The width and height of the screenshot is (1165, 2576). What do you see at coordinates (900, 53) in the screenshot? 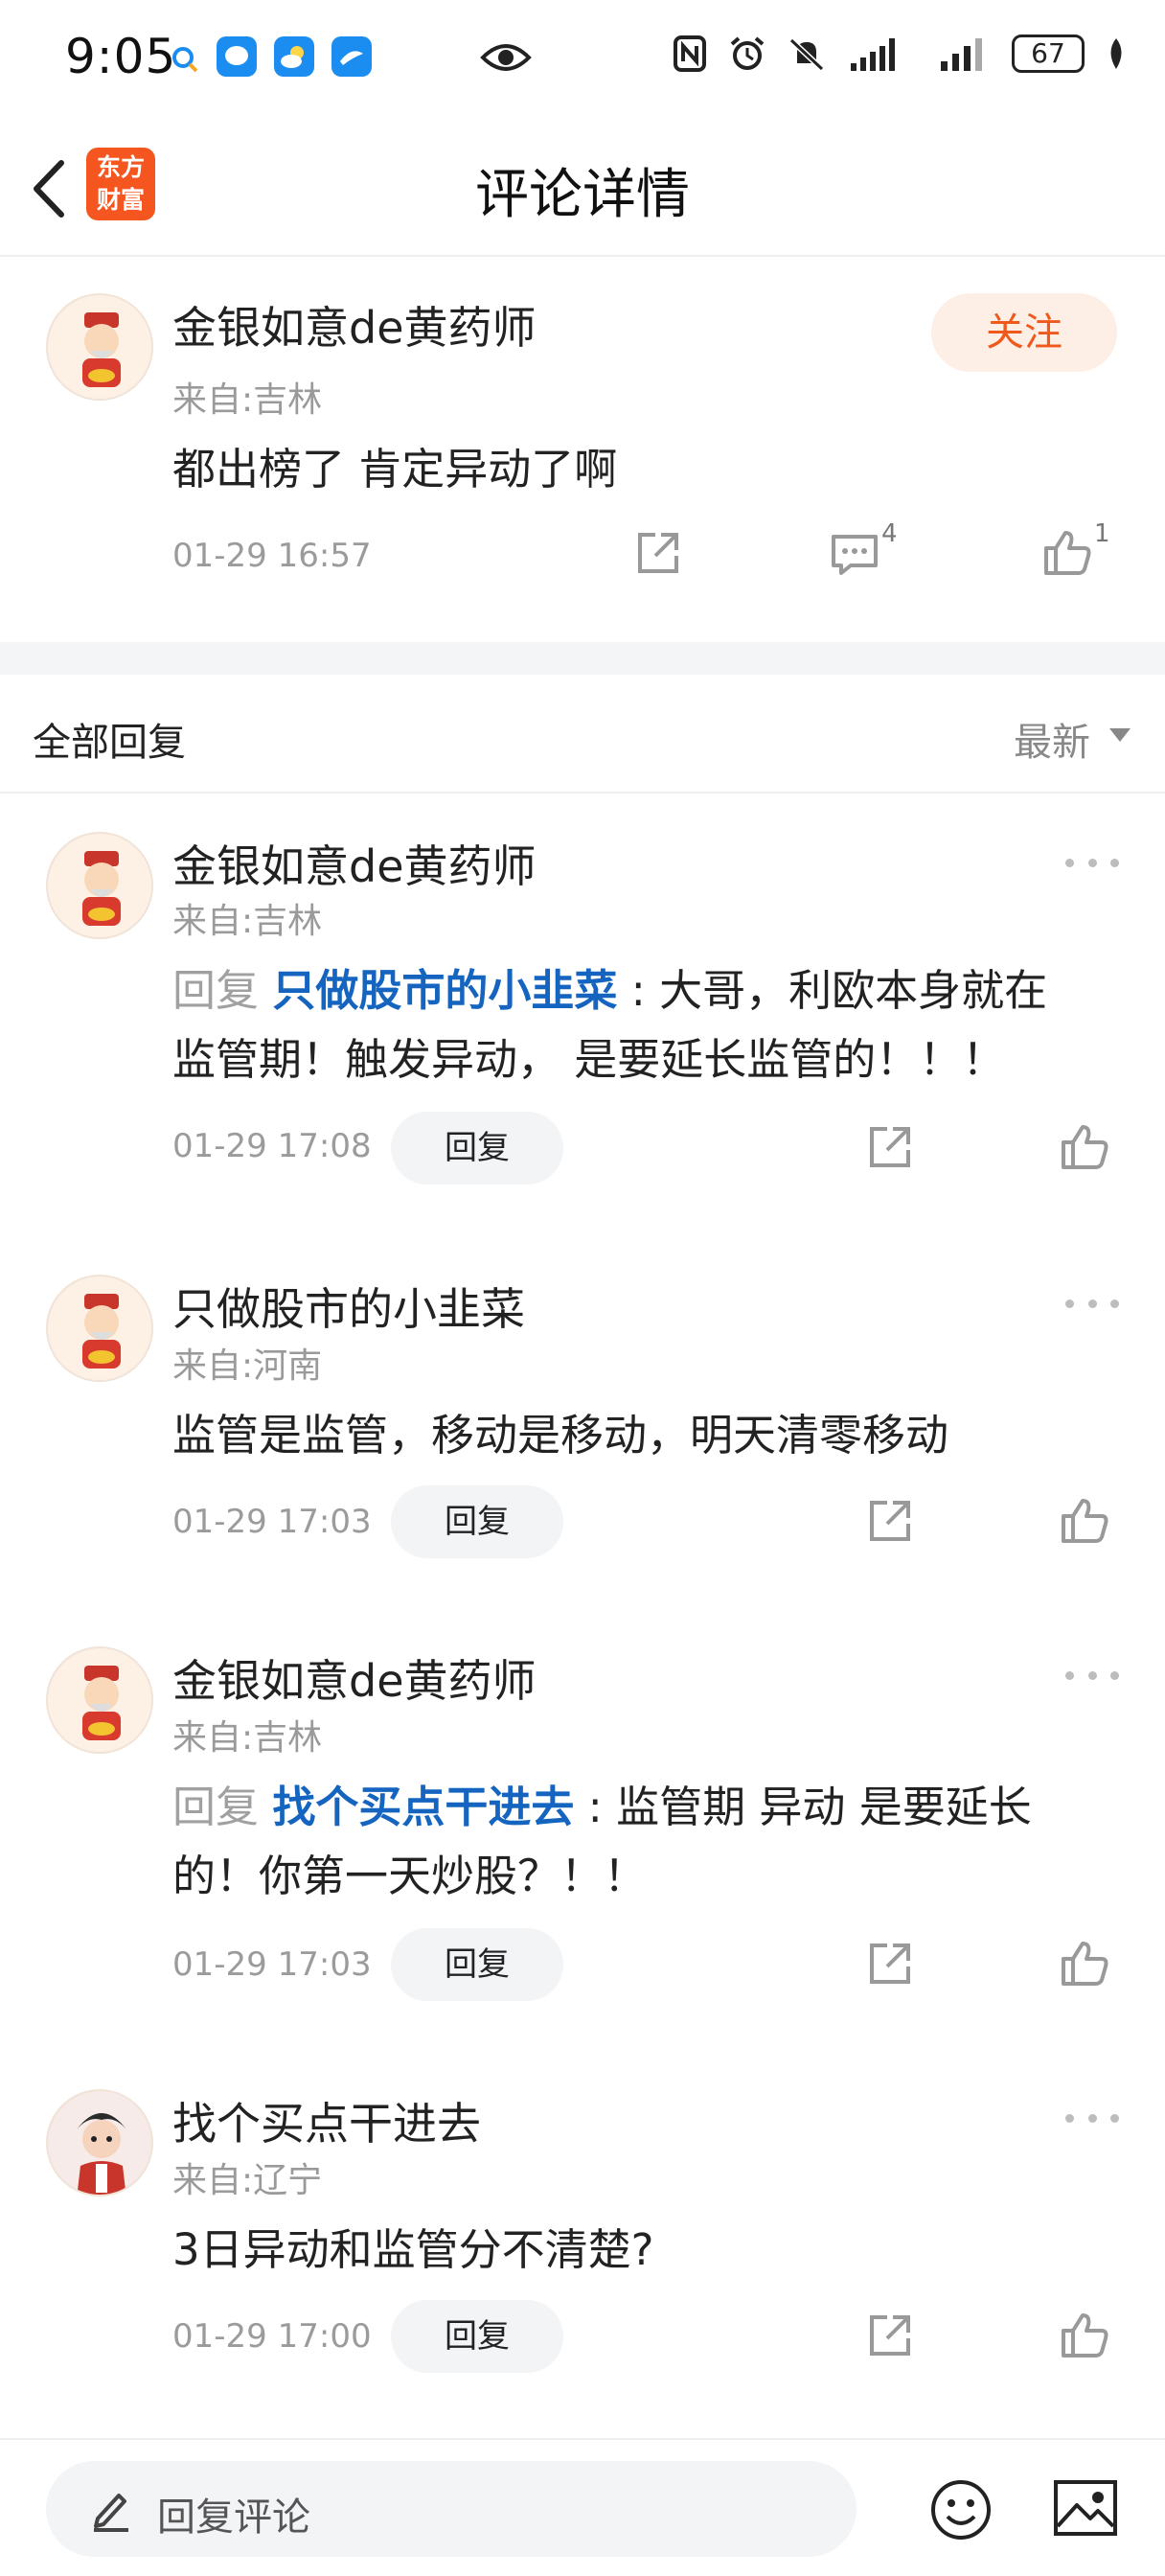
I see `system-icons: 67` at bounding box center [900, 53].